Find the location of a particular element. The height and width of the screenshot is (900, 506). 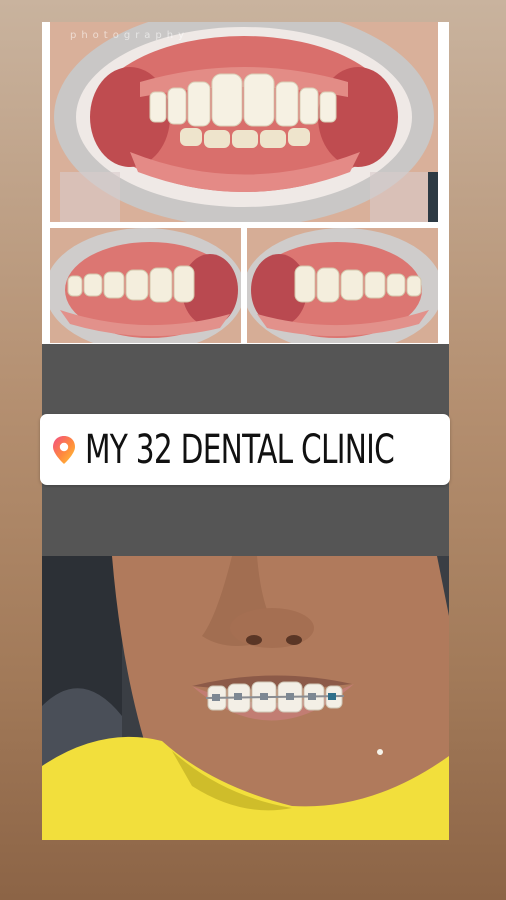

location-pin-icon is located at coordinates (64, 450).